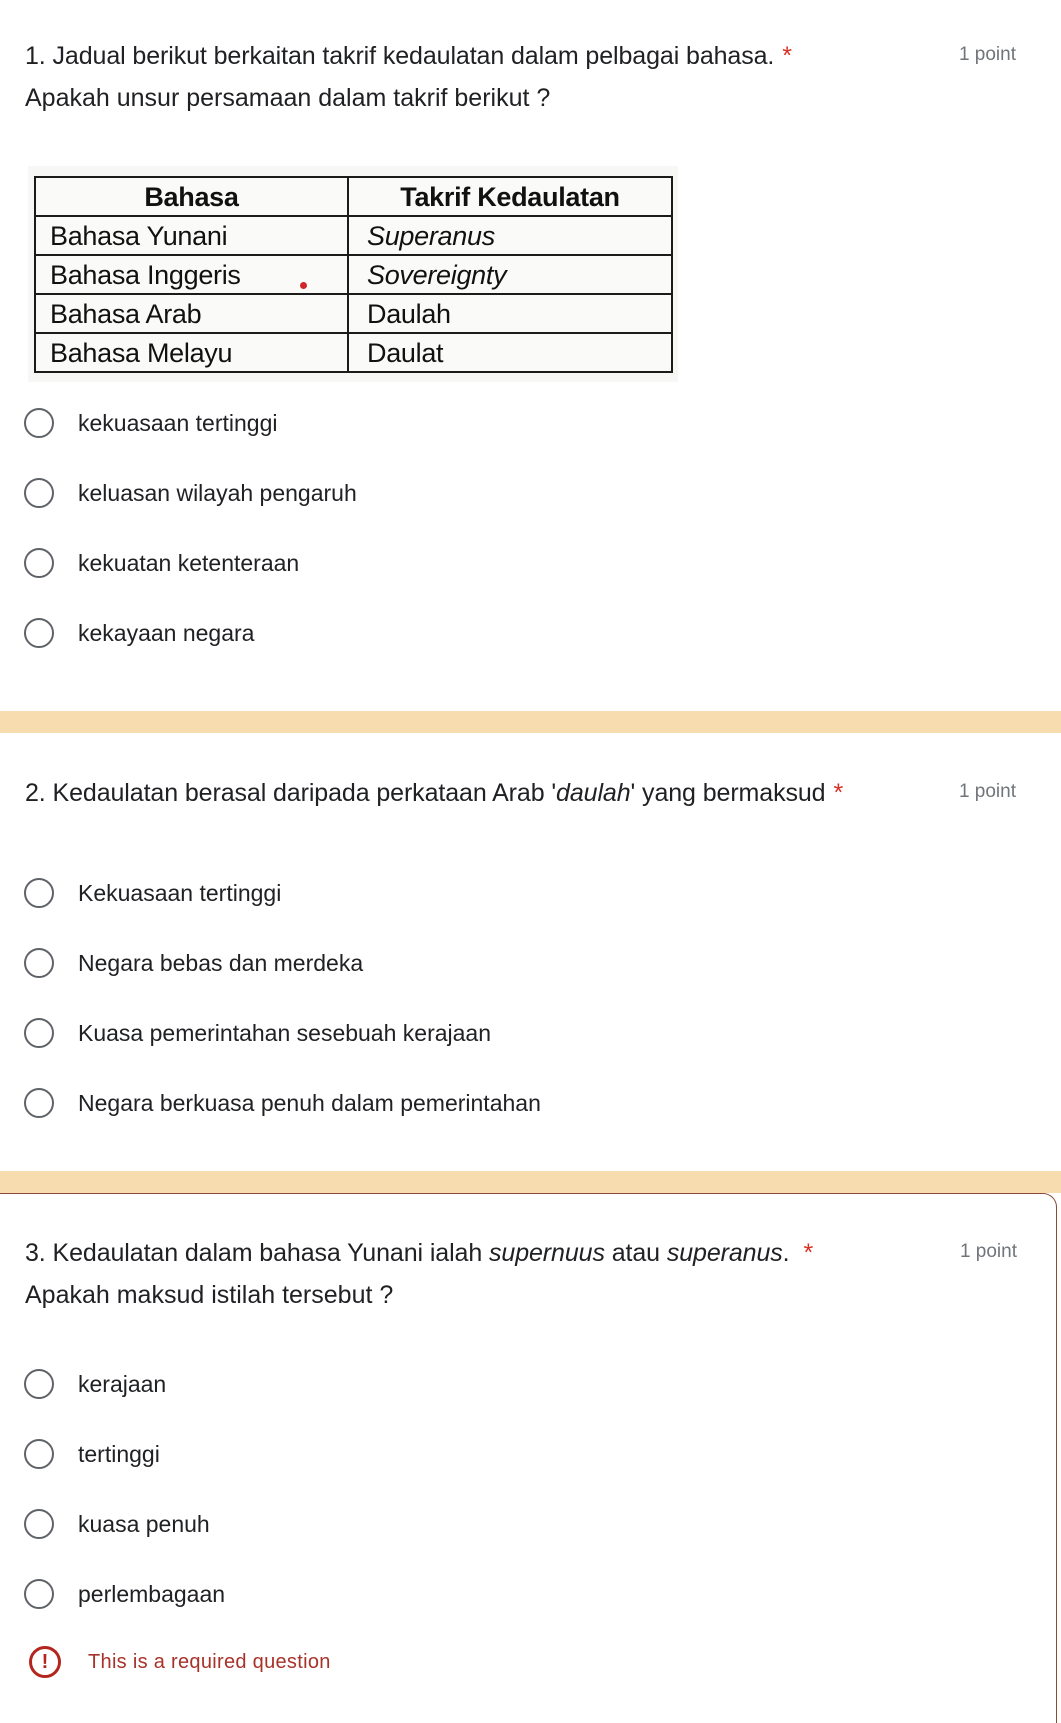 Image resolution: width=1061 pixels, height=1723 pixels. What do you see at coordinates (191, 235) in the screenshot?
I see `table-cell: Bahasa Yunani` at bounding box center [191, 235].